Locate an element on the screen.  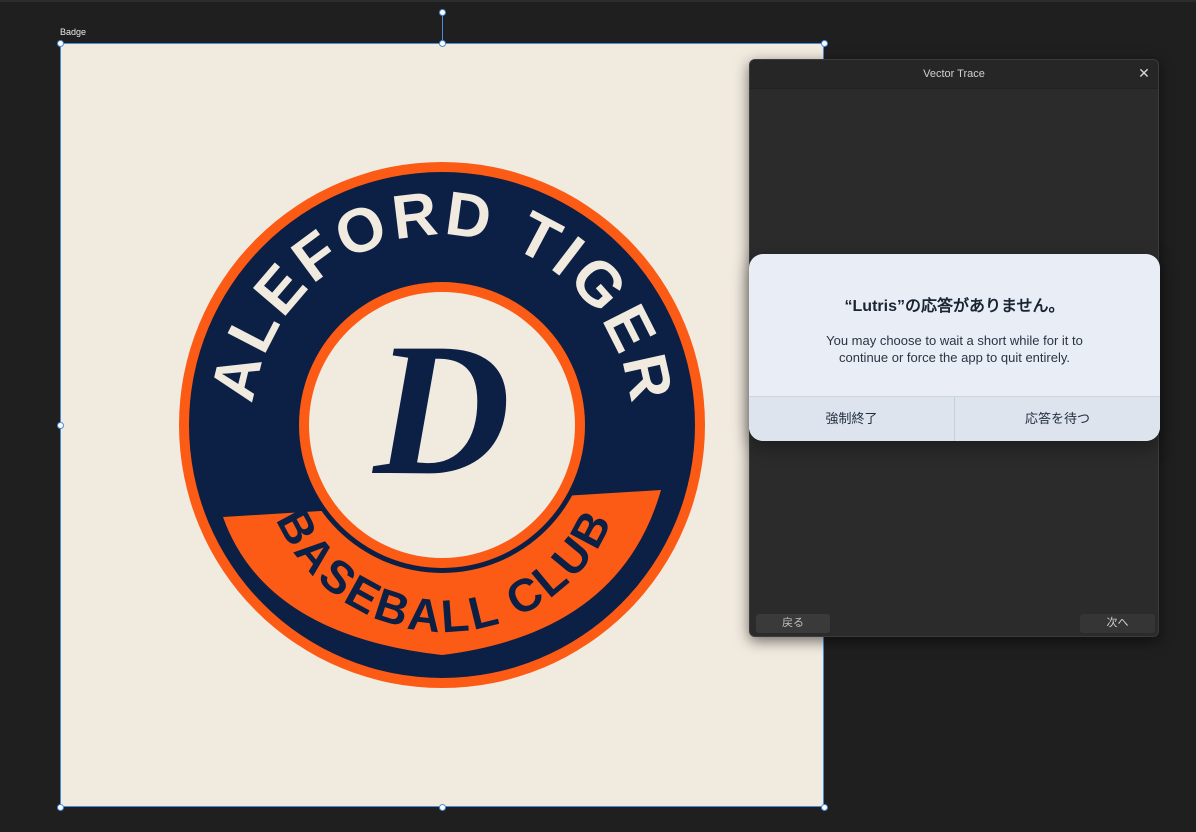
resize-handle-bottom-right is located at coordinates (824, 807).